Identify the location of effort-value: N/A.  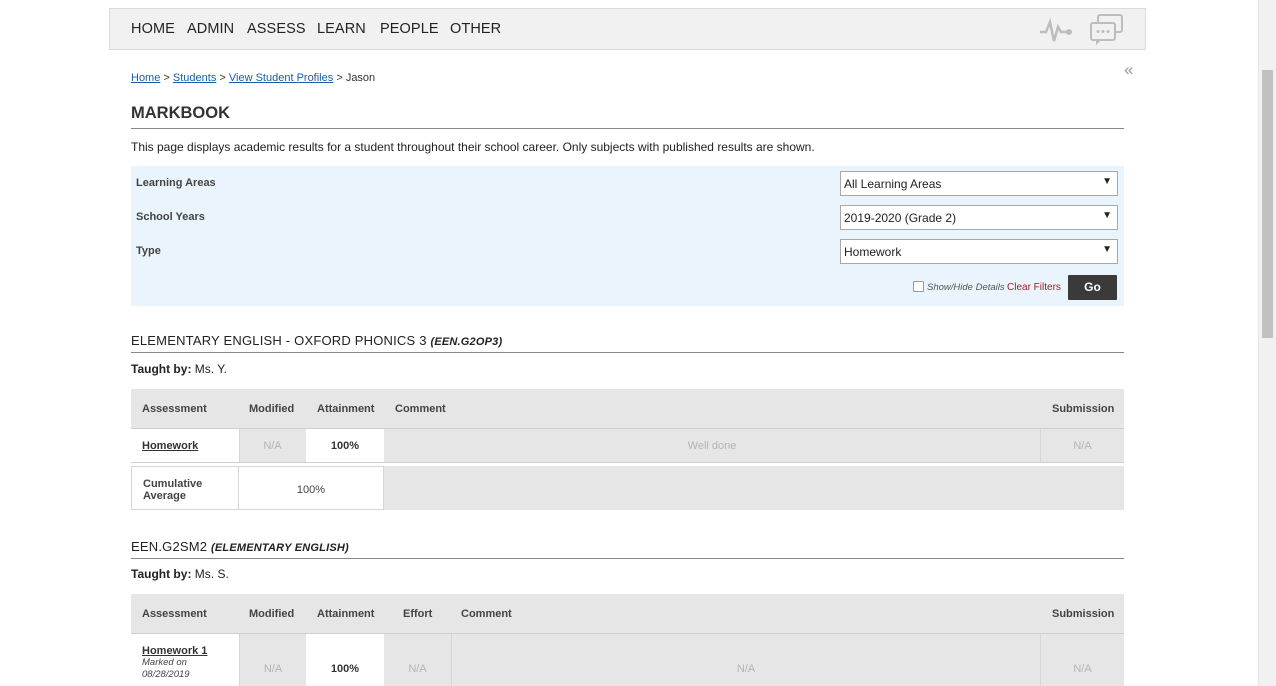
(418, 660).